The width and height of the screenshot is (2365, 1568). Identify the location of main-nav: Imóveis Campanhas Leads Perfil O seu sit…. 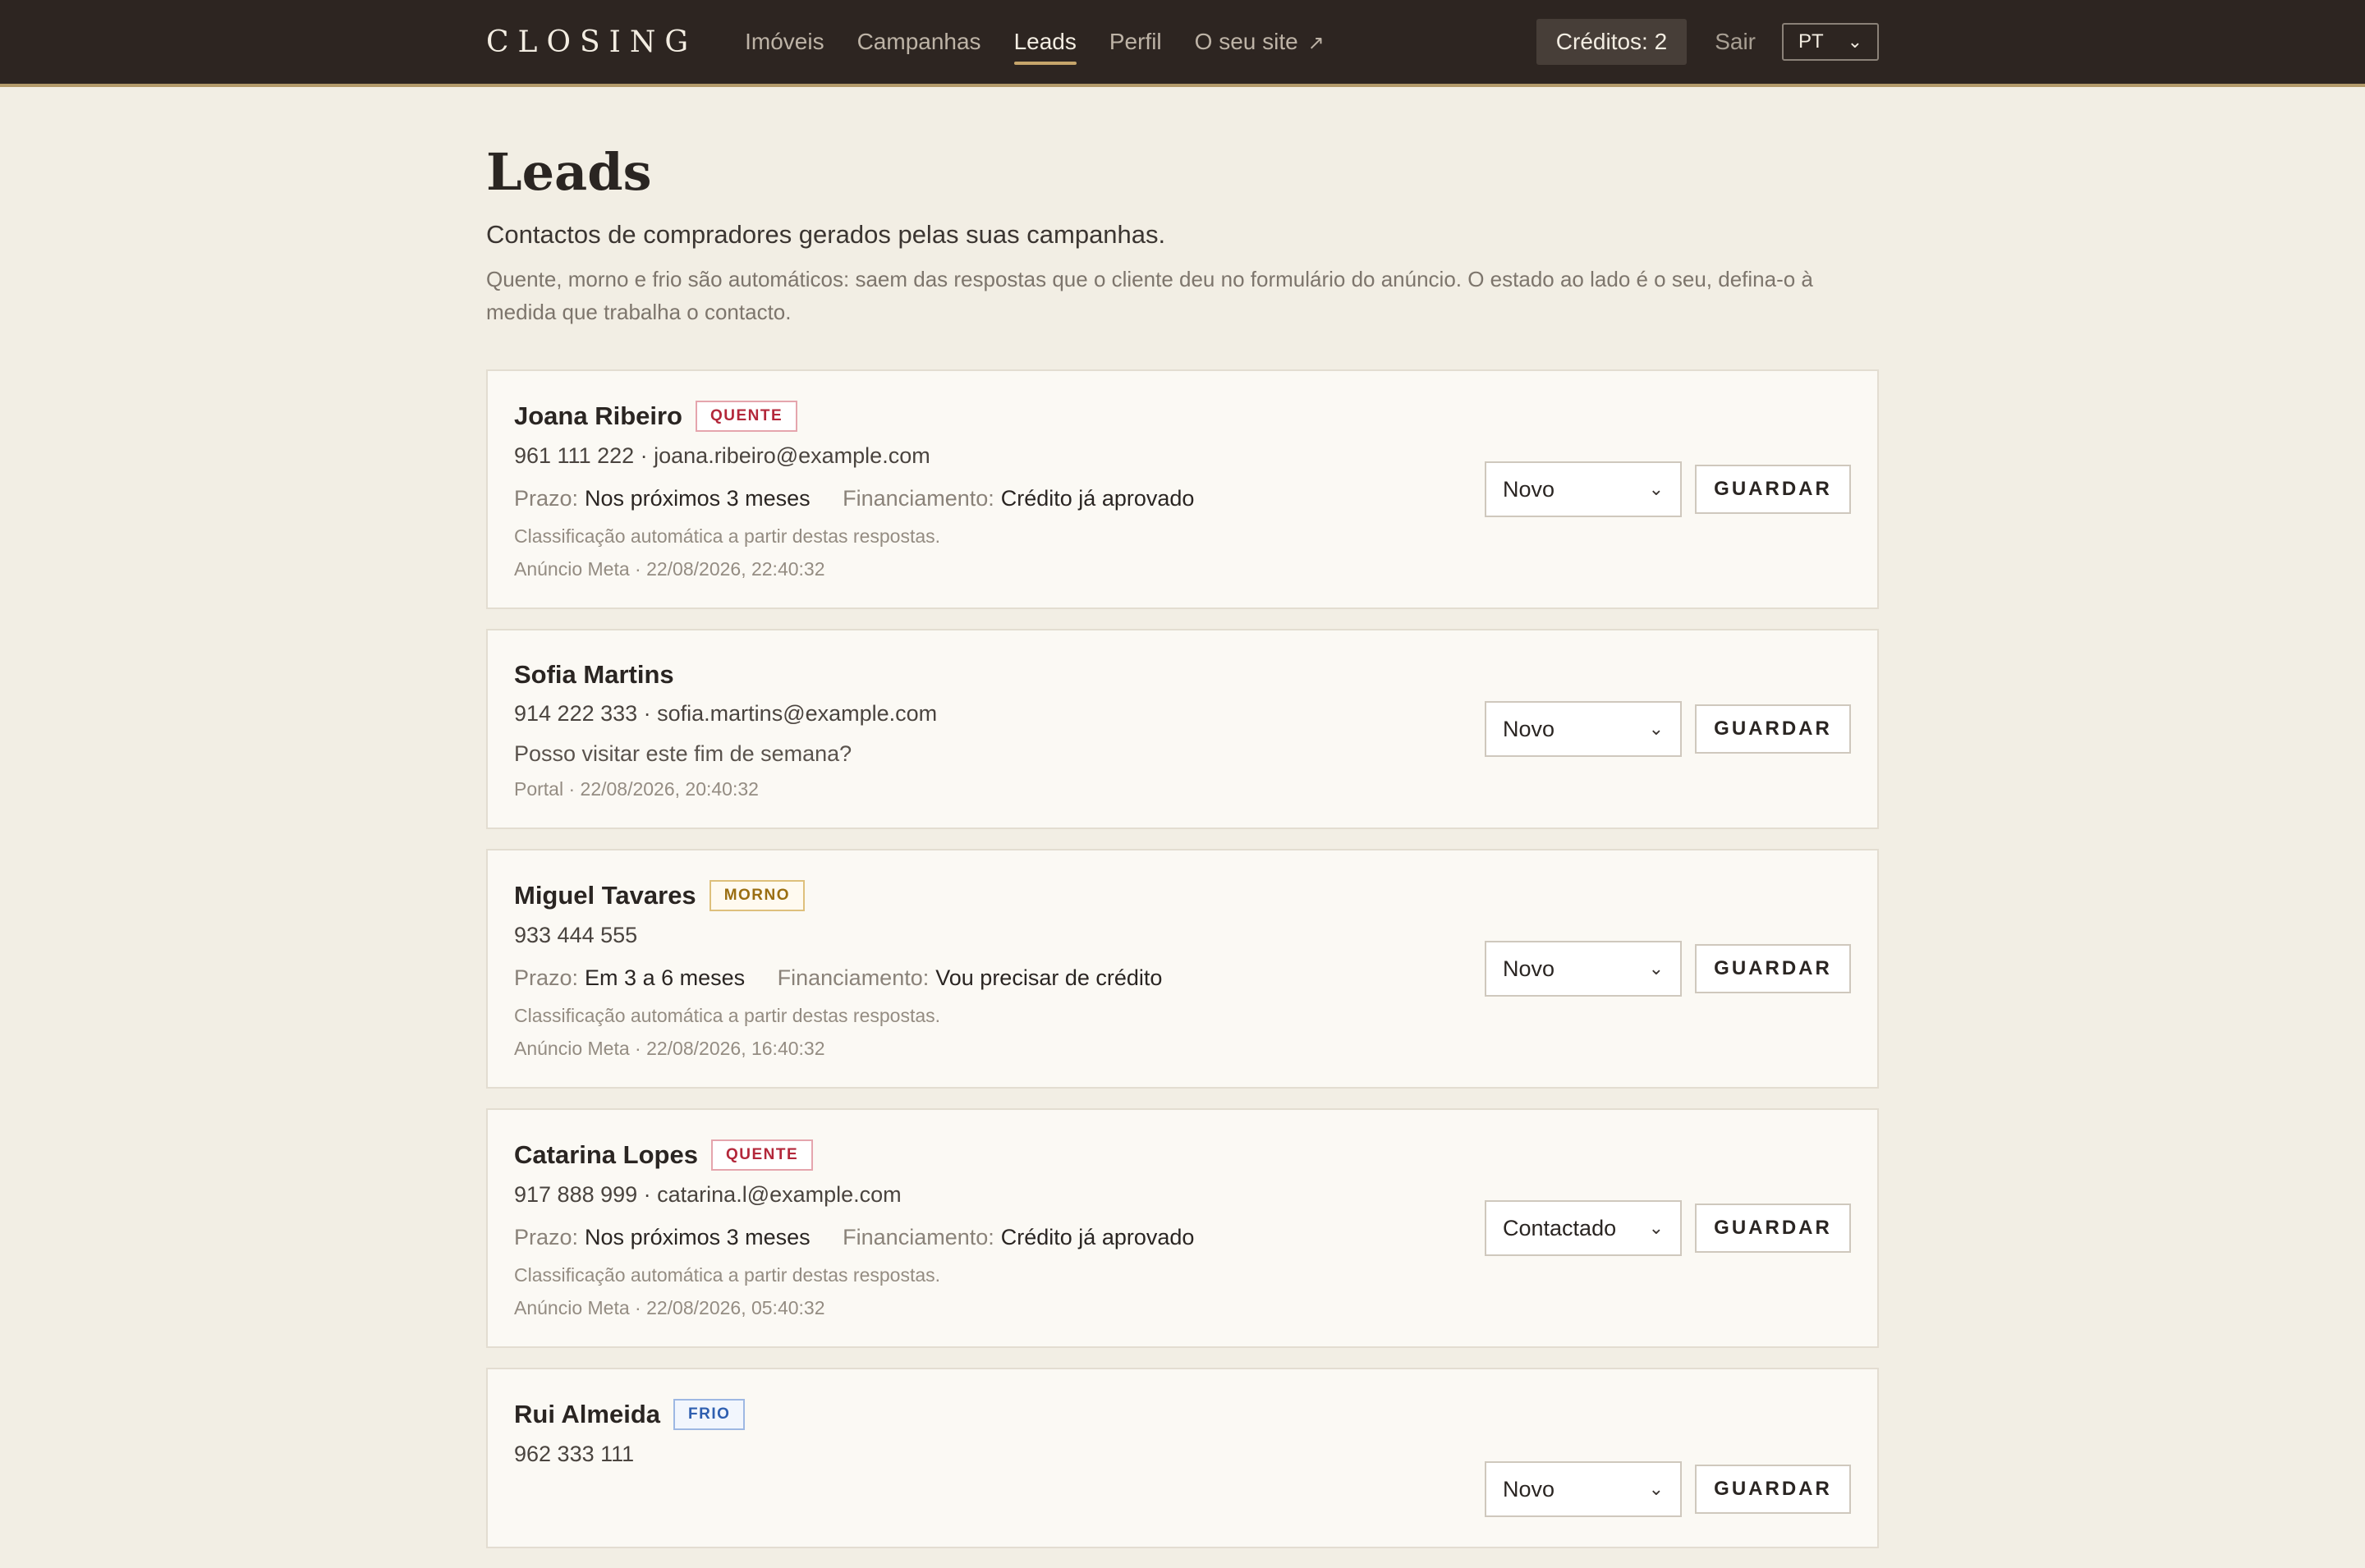
(1035, 44).